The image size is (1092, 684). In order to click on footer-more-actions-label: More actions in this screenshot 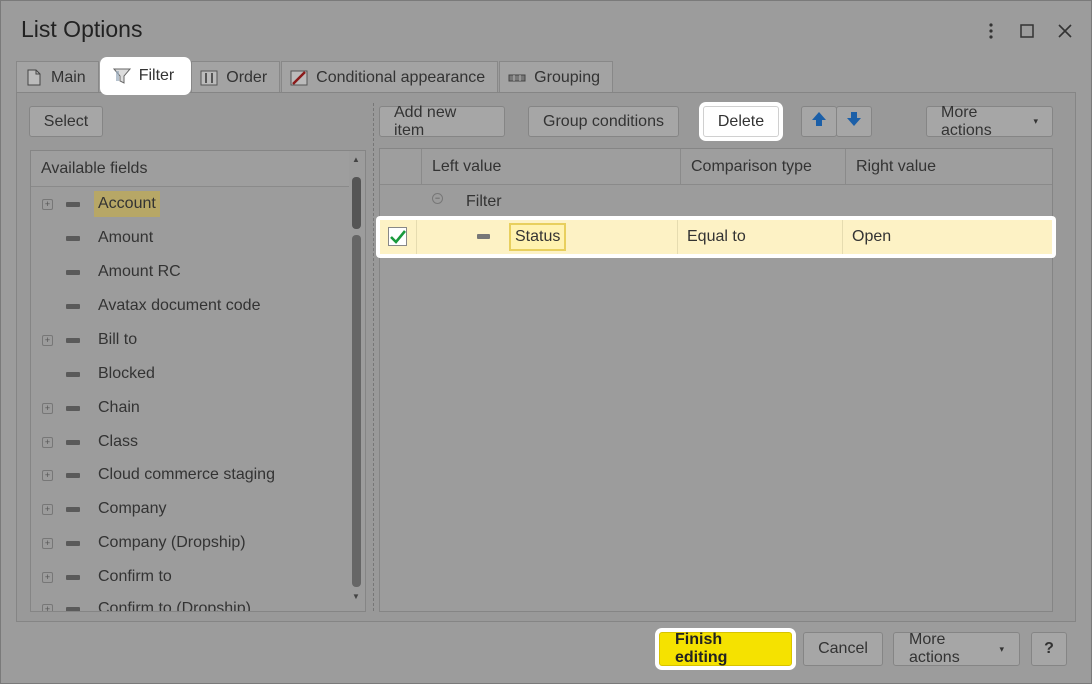, I will do `click(934, 648)`.